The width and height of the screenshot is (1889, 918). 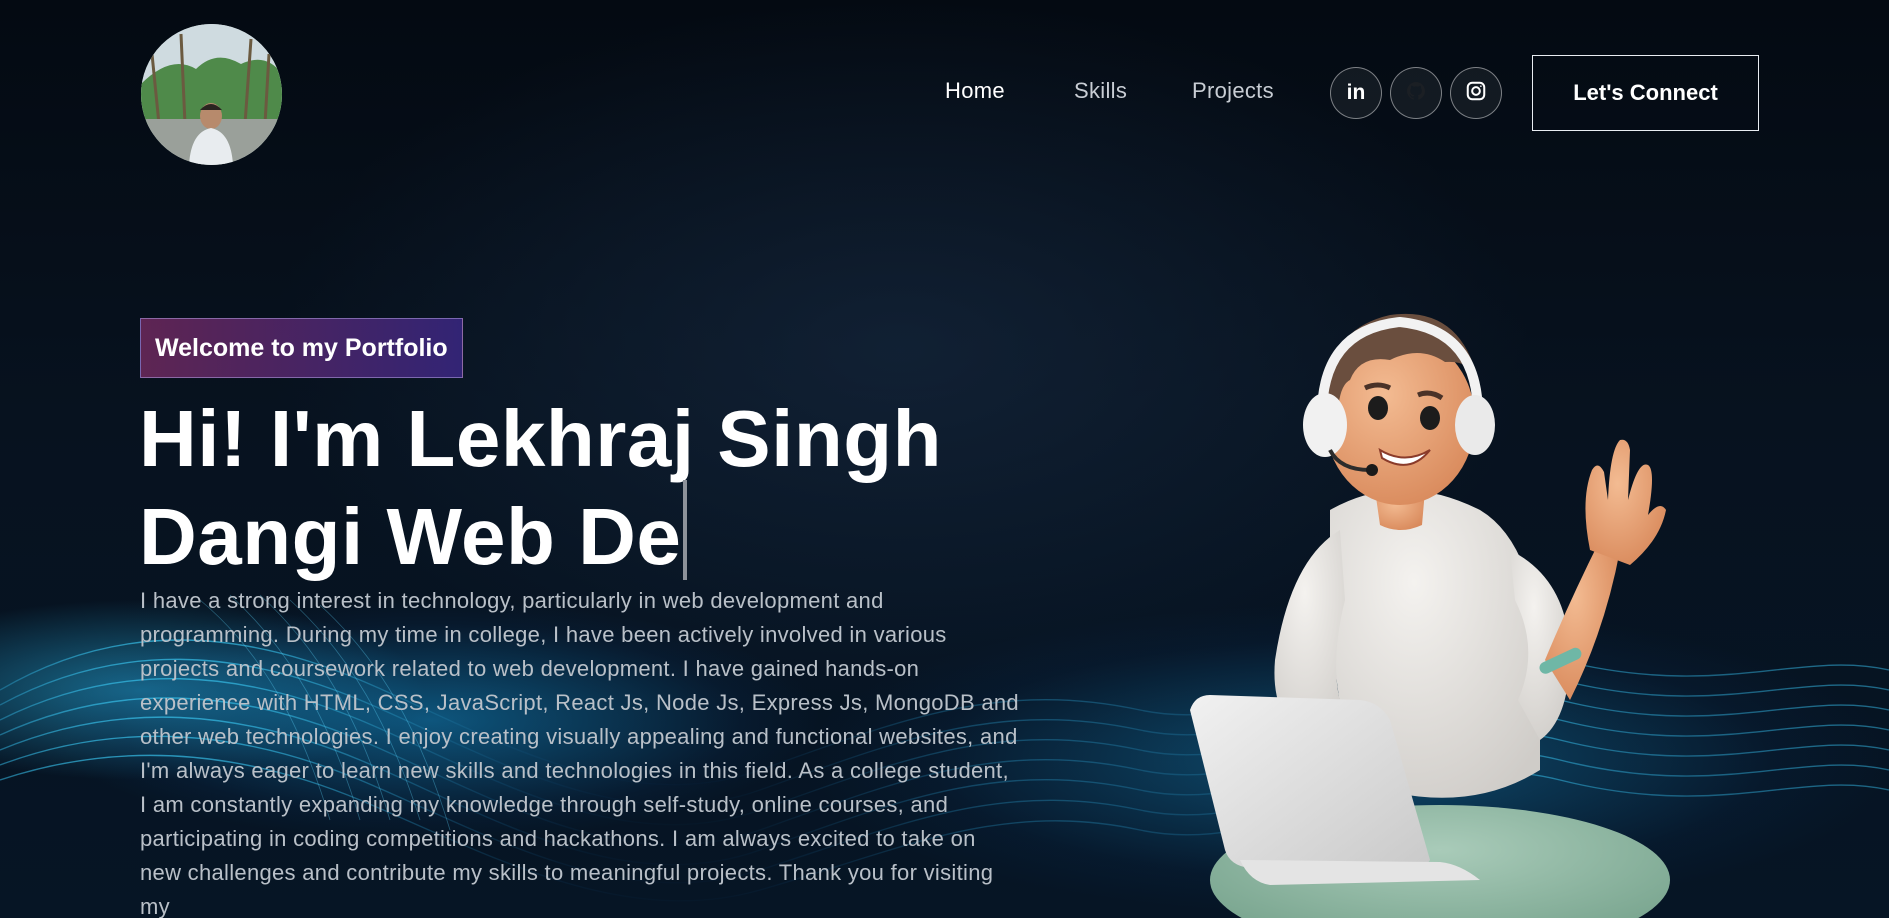 What do you see at coordinates (685, 530) in the screenshot?
I see `typing-cursor` at bounding box center [685, 530].